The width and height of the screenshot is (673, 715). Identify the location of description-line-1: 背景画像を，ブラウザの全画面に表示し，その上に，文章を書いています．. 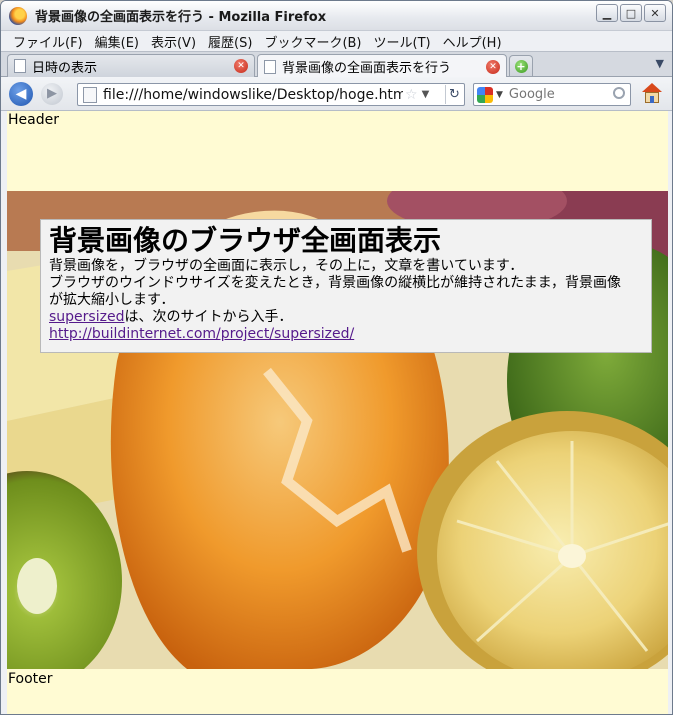
(286, 266).